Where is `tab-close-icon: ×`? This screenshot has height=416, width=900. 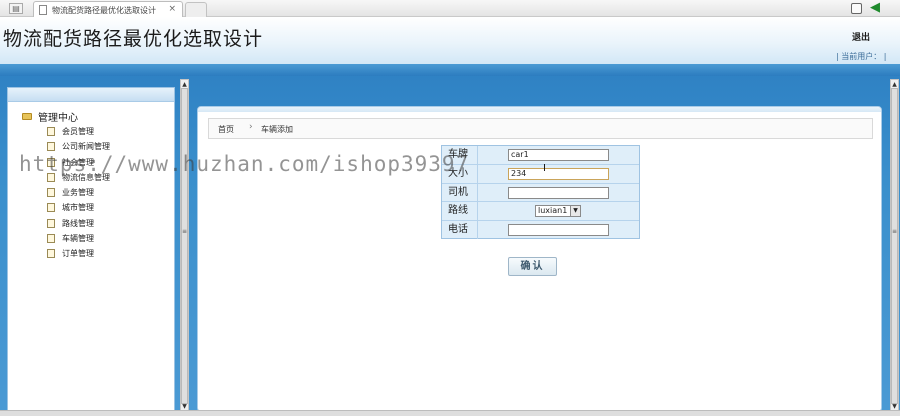 tab-close-icon: × is located at coordinates (172, 9).